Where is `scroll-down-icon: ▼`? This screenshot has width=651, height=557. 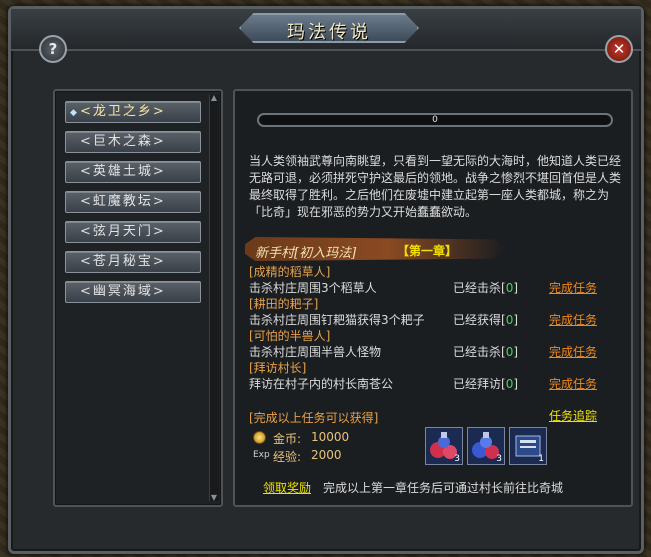 scroll-down-icon: ▼ is located at coordinates (214, 498).